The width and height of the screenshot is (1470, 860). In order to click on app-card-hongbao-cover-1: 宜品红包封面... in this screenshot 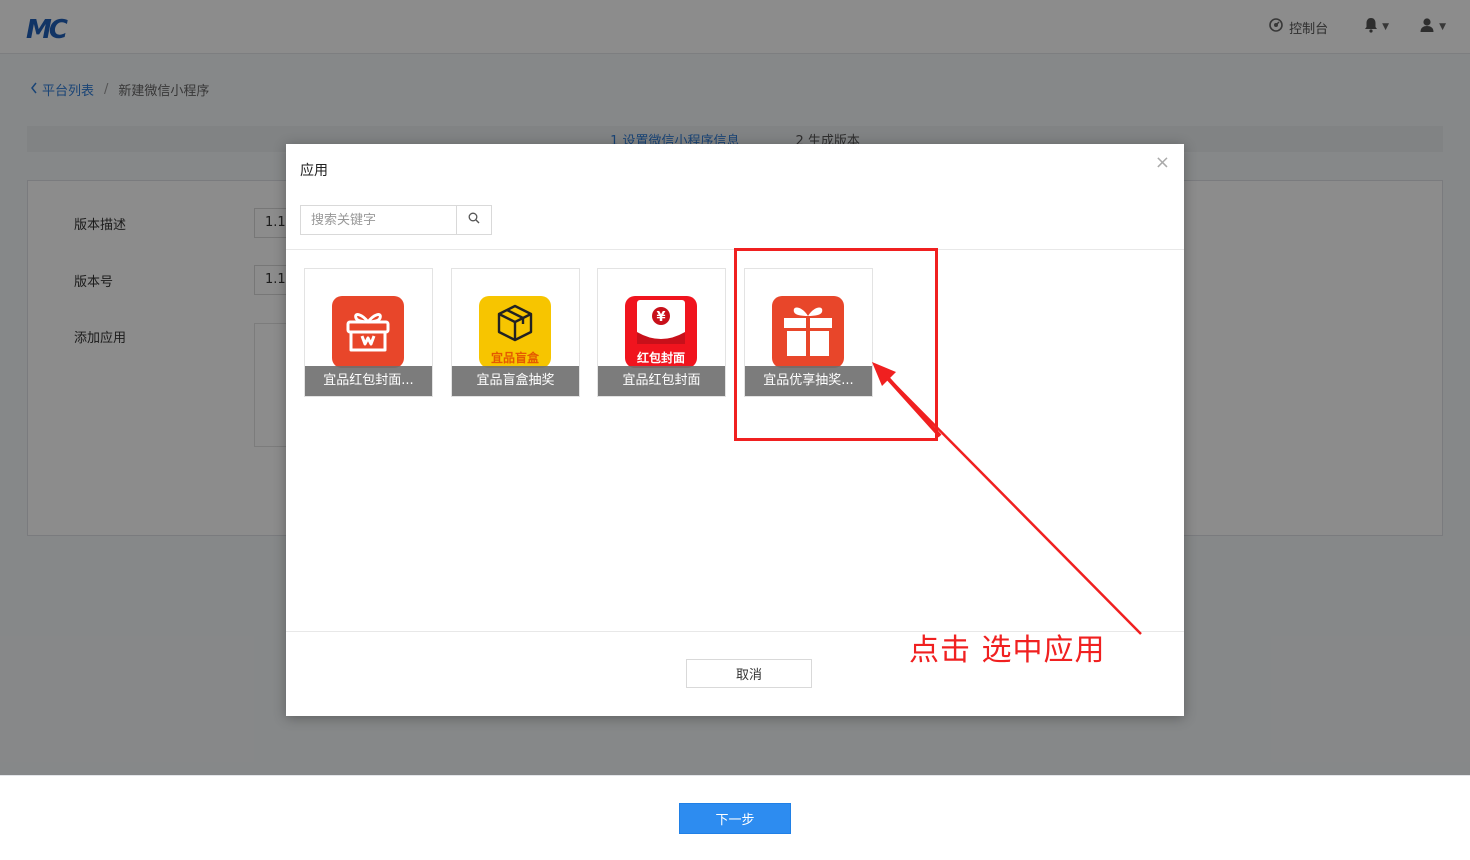, I will do `click(368, 332)`.